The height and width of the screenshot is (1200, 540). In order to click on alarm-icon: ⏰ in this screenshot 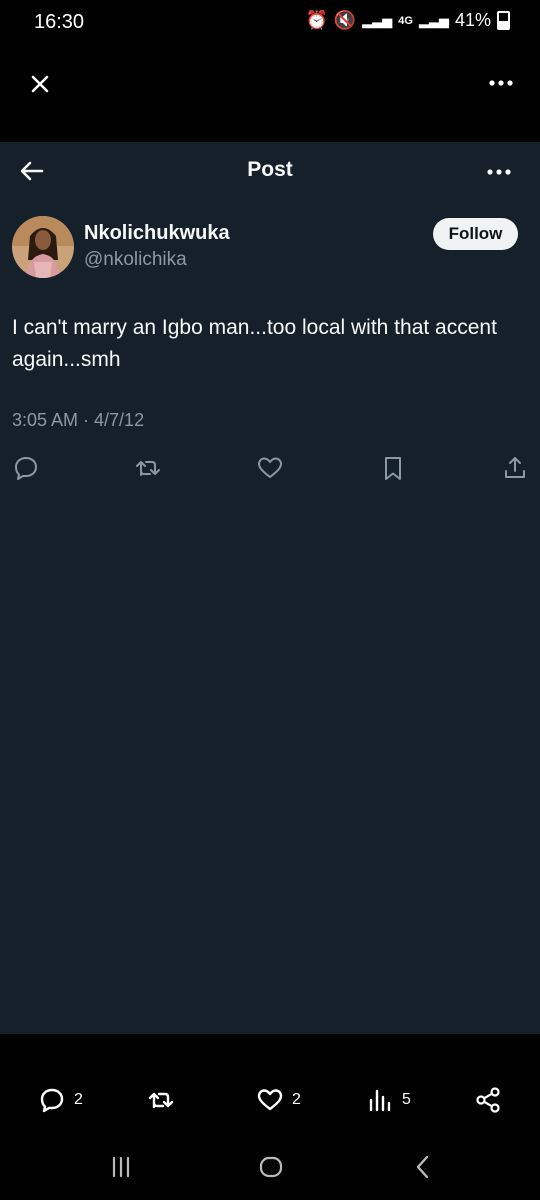, I will do `click(316, 20)`.